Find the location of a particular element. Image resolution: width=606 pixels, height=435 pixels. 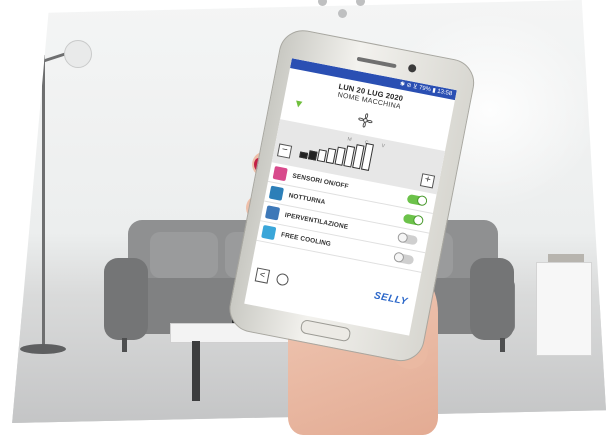

free-cooling-icon is located at coordinates (269, 232).